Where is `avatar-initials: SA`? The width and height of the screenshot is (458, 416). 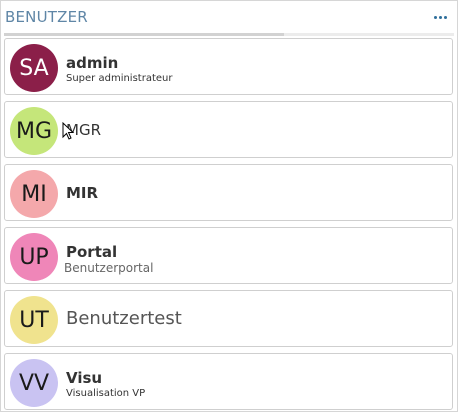
avatar-initials: SA is located at coordinates (34, 68).